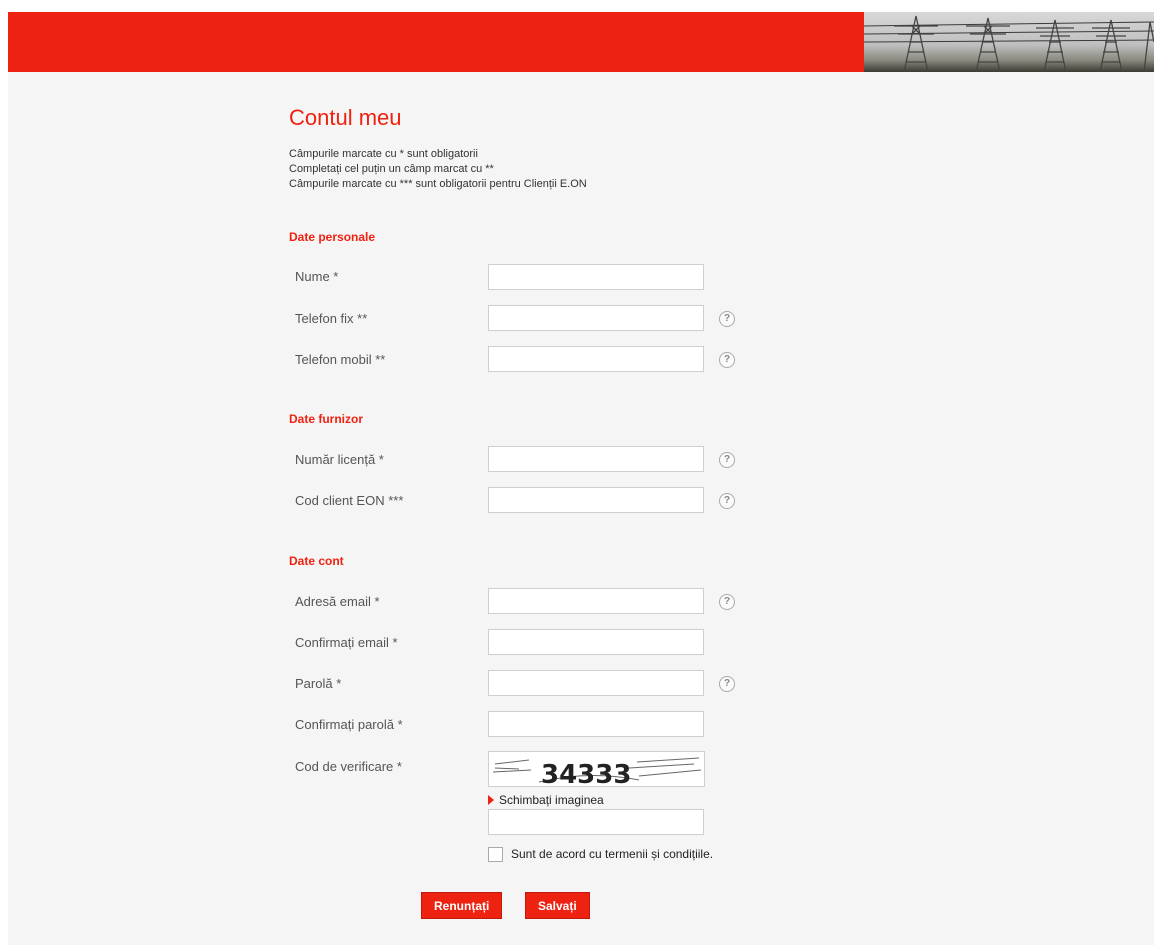 This screenshot has height=945, width=1154. I want to click on confirm-parola-input, so click(596, 724).